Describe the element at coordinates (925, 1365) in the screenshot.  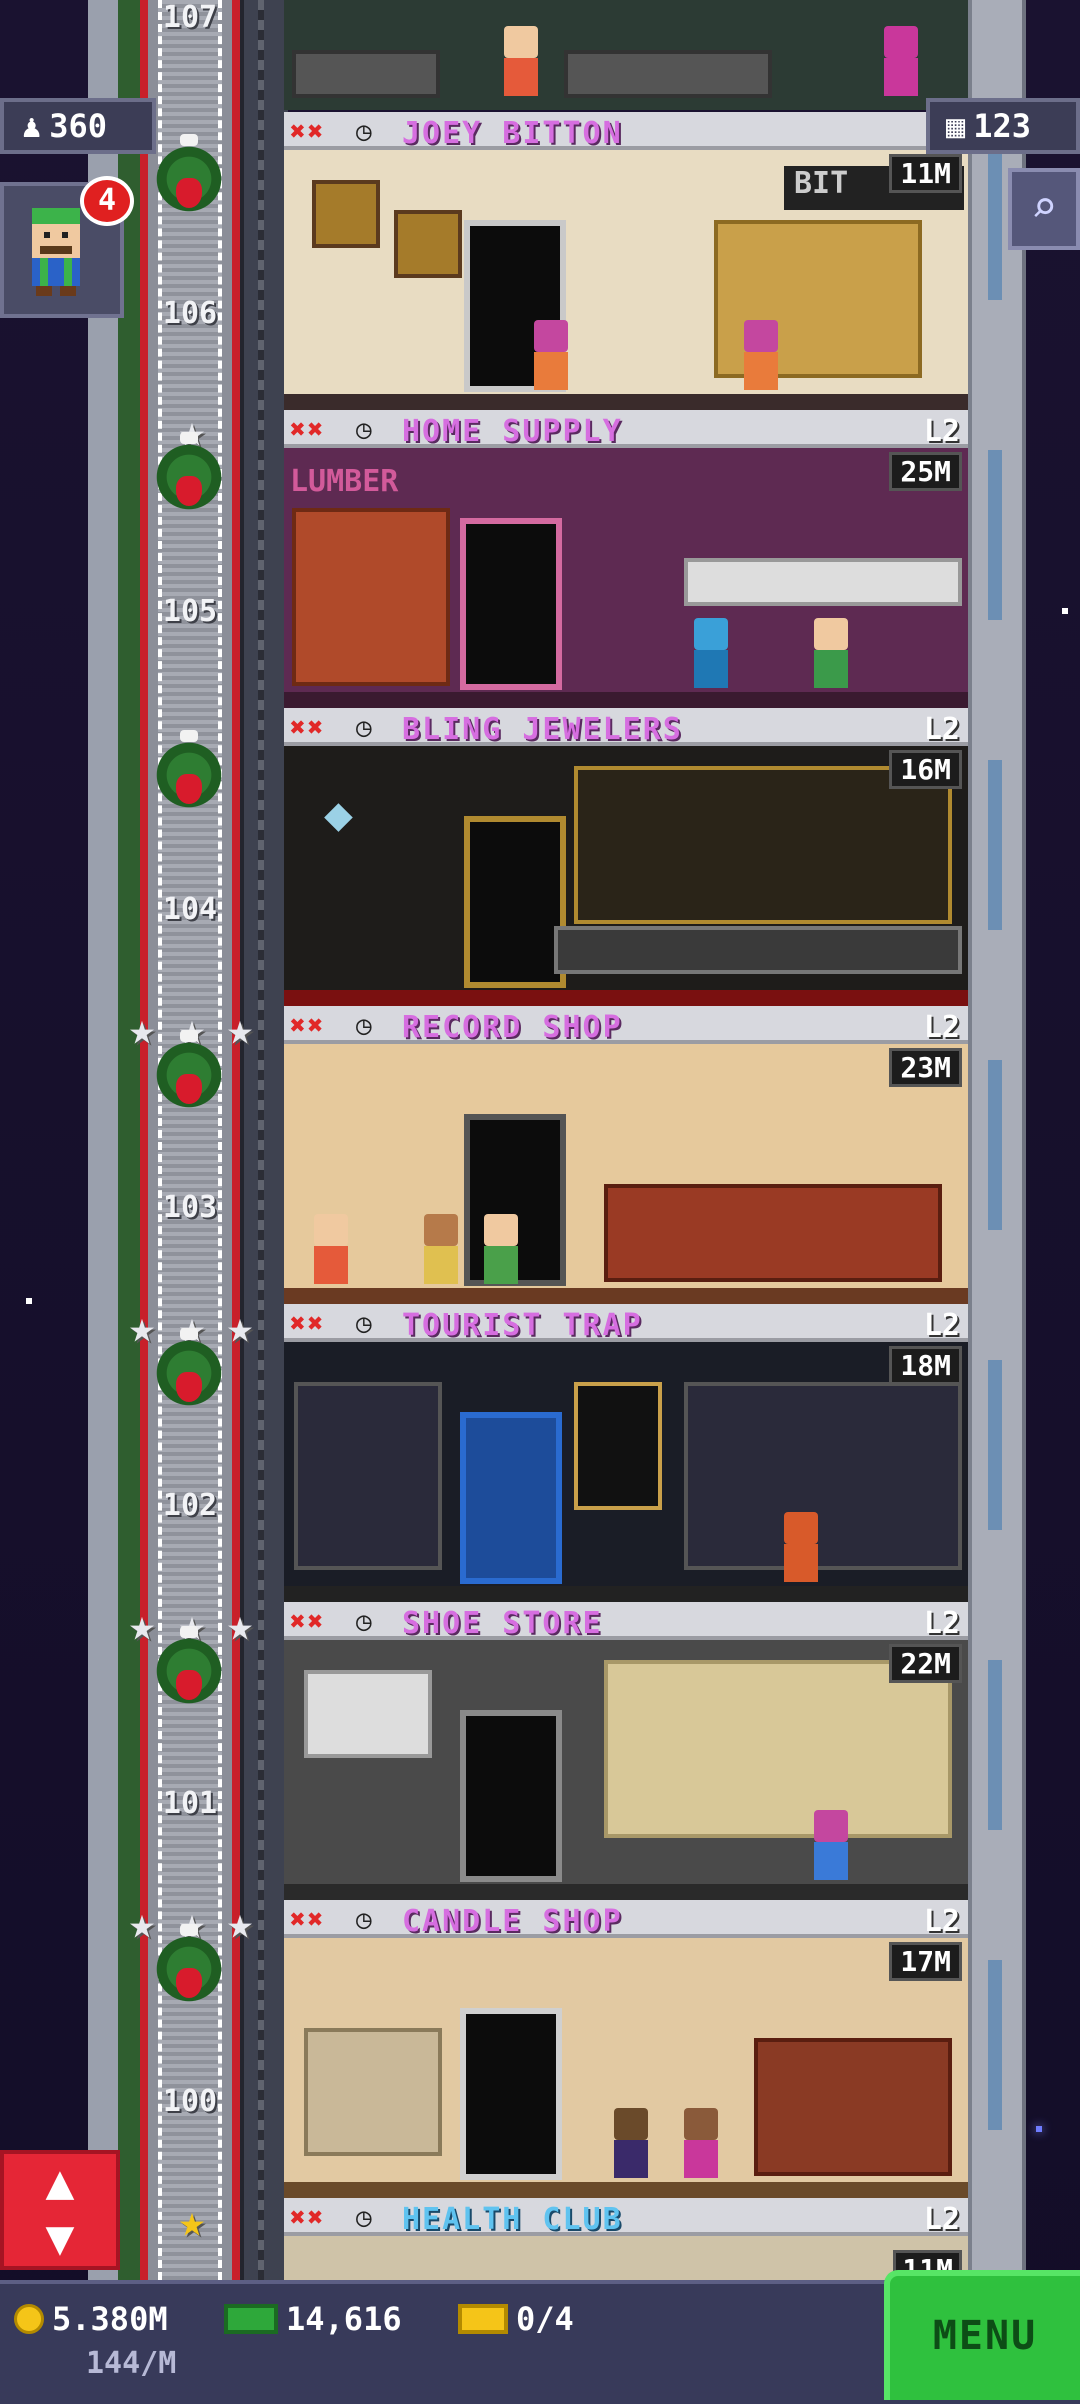
I see `restock-timer: 18M` at that location.